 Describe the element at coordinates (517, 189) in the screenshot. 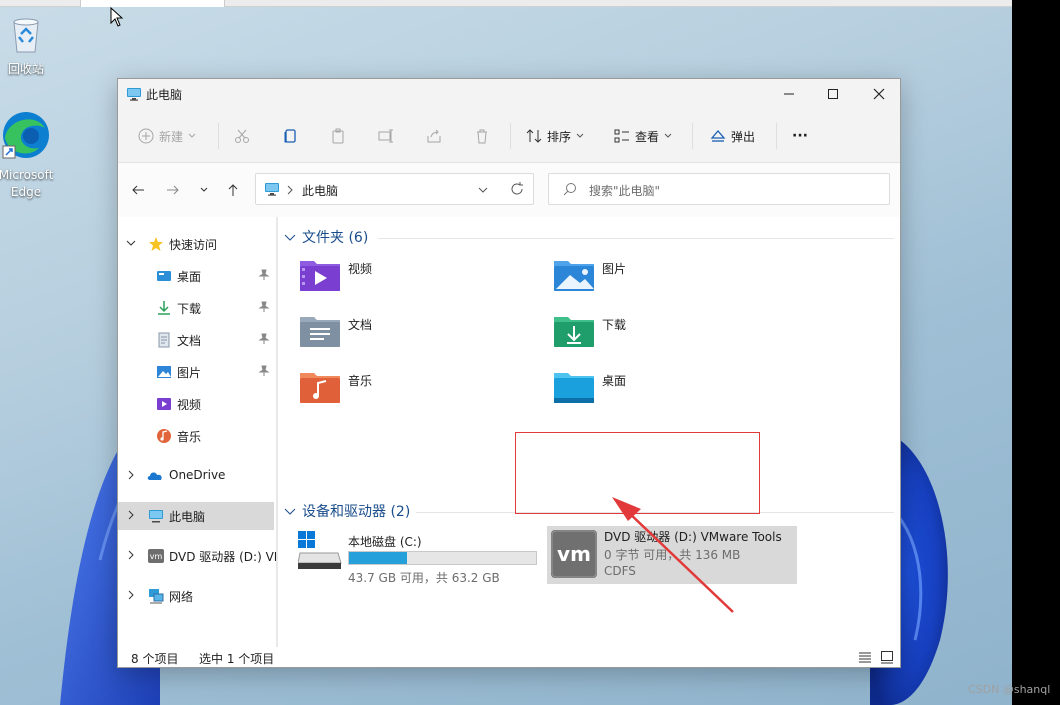

I see `refresh-icon` at that location.